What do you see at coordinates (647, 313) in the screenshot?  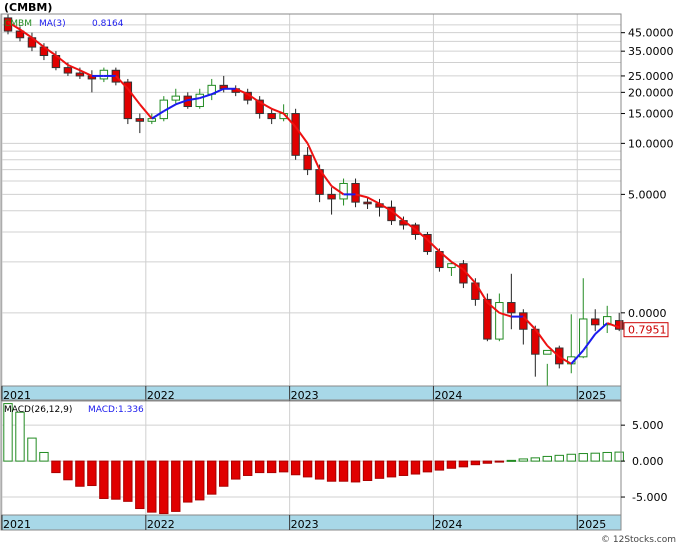 I see `price-y-tick-label: 0.0000` at bounding box center [647, 313].